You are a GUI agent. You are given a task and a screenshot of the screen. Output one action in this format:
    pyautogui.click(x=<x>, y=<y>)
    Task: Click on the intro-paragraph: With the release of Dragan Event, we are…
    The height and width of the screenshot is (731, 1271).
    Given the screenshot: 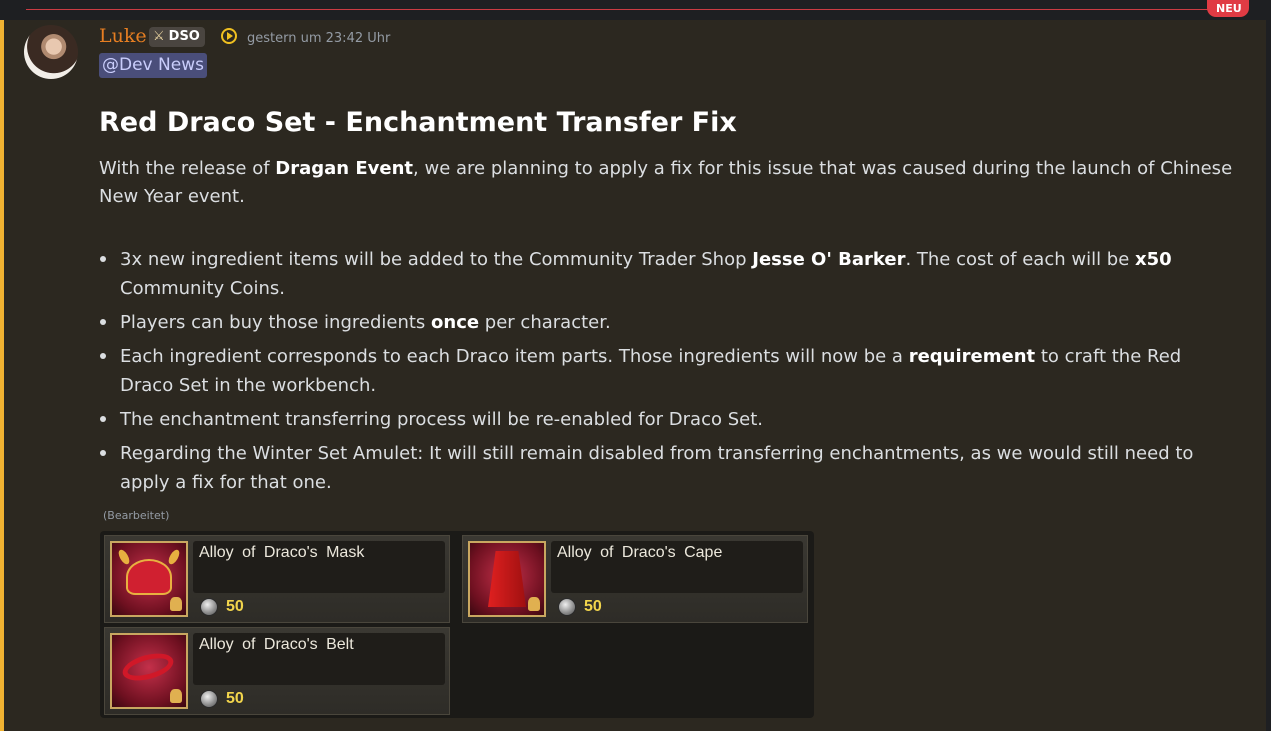 What is the action you would take?
    pyautogui.click(x=669, y=183)
    